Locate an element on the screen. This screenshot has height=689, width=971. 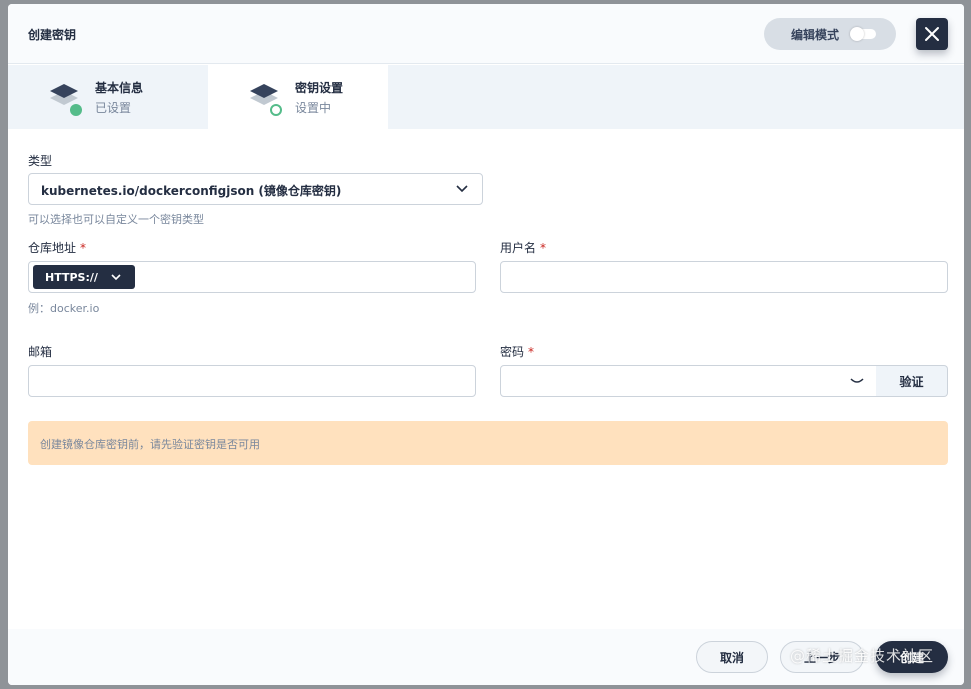
tab-title: 密钥设置 is located at coordinates (319, 88).